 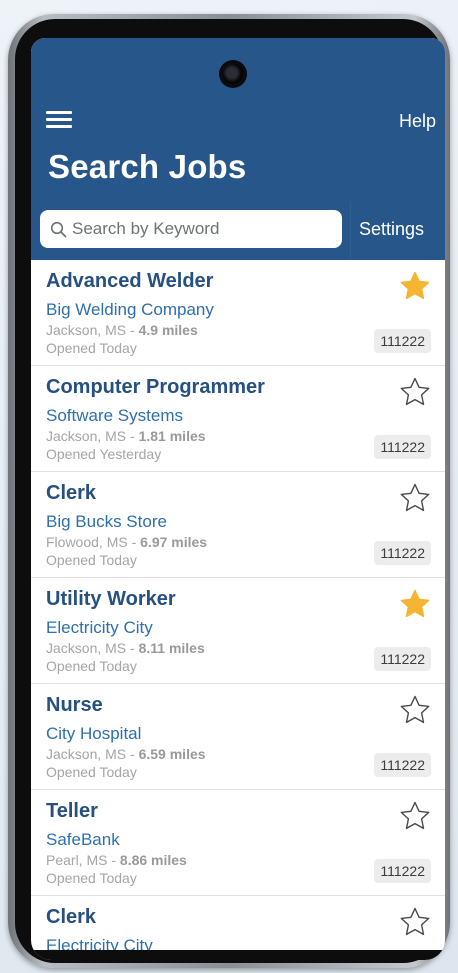 What do you see at coordinates (350, 231) in the screenshot?
I see `header-divider` at bounding box center [350, 231].